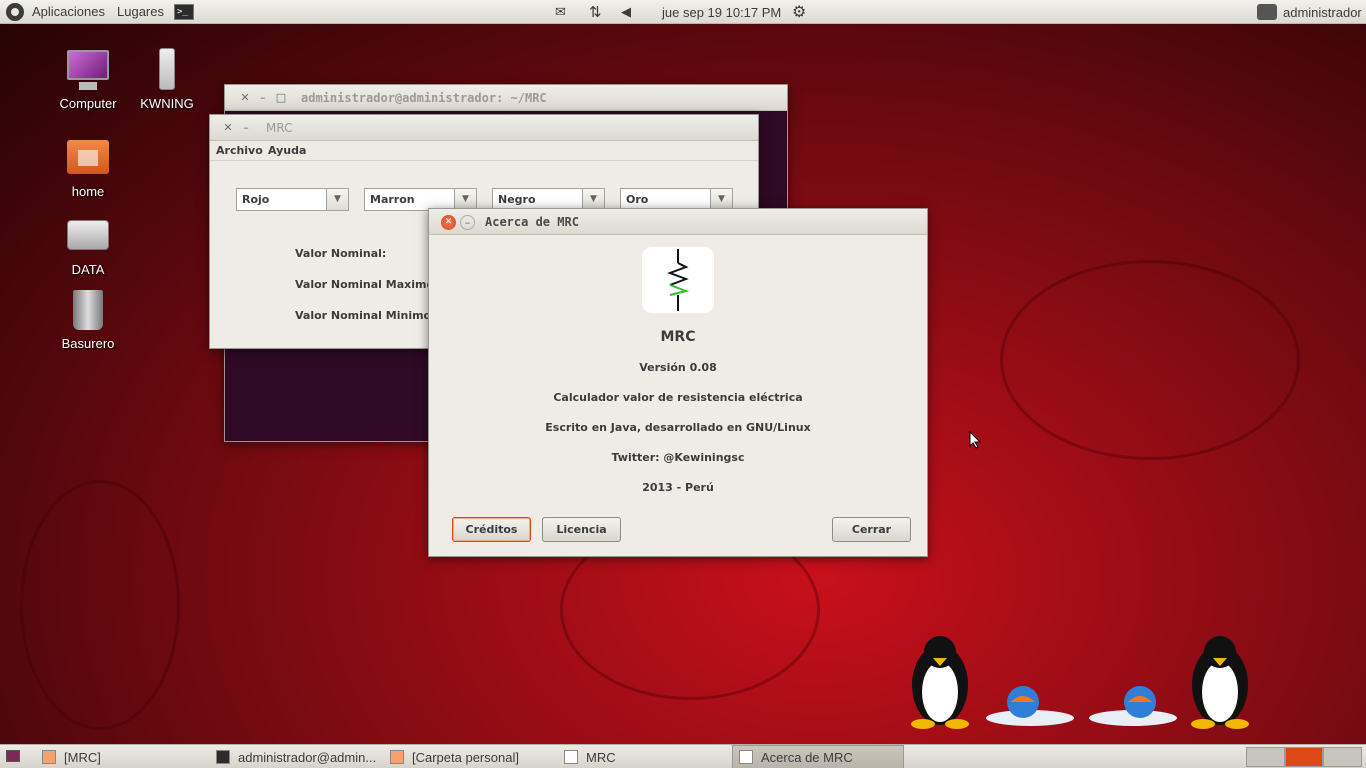  I want to click on mrc-titlebar: ✕ – MRC, so click(484, 128).